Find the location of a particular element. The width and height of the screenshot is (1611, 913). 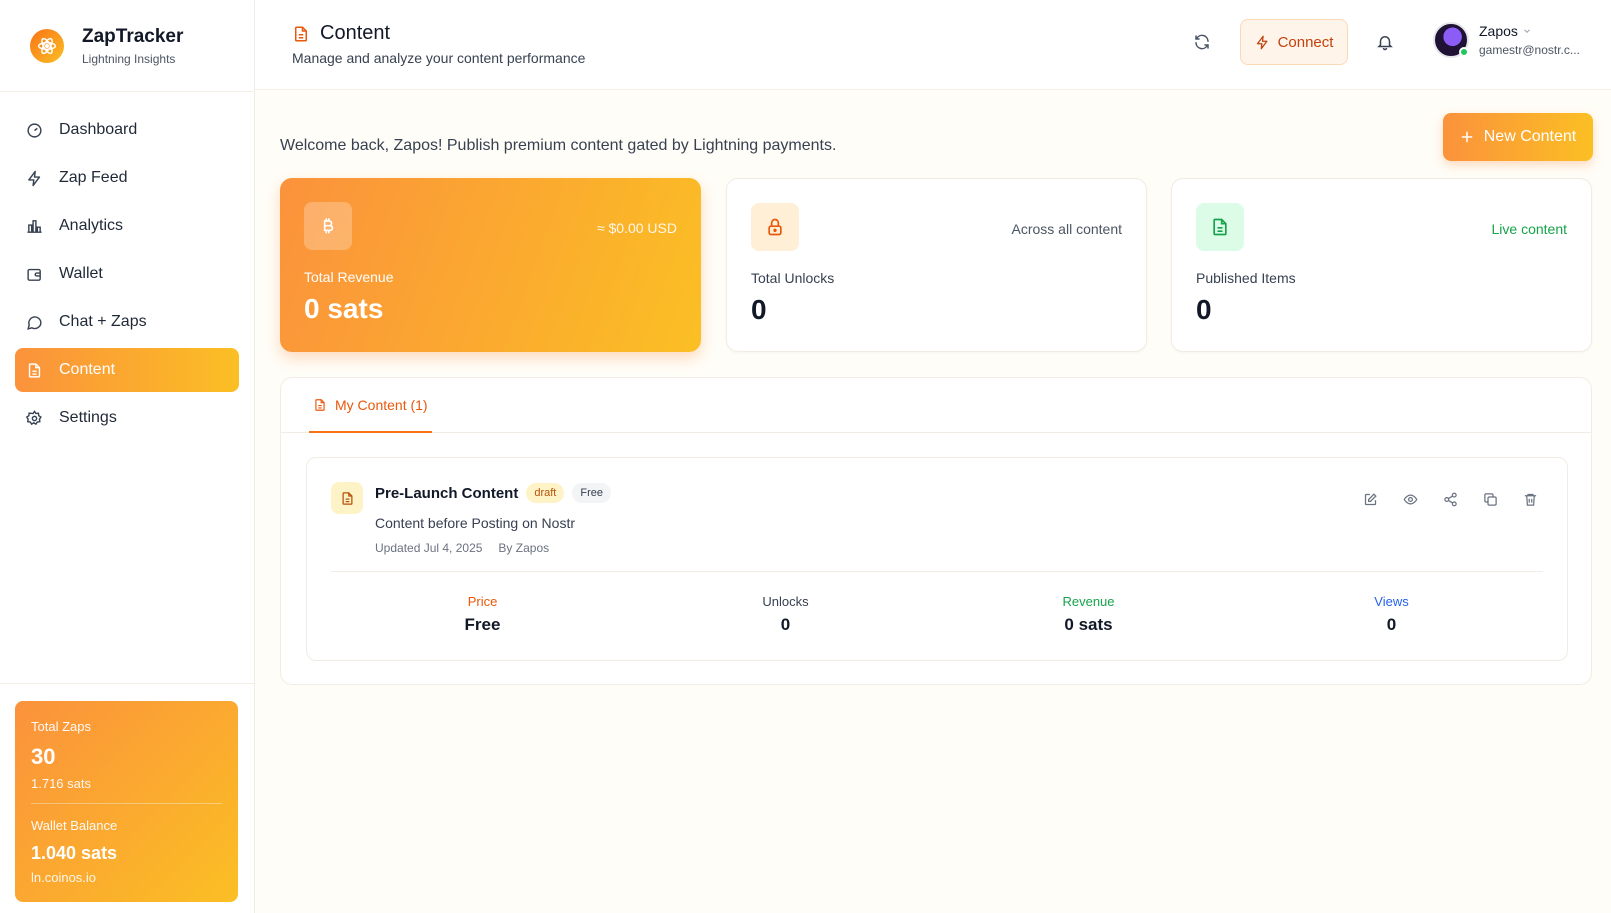

total-unlocks-value: 0 is located at coordinates (759, 309).